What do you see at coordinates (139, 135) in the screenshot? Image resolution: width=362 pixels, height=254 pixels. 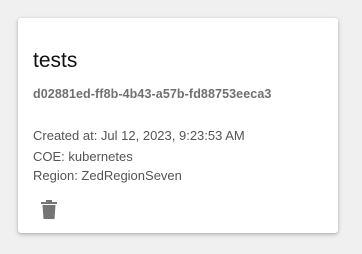 I see `created-at-text: Created at: Jul 12, 2023, 9:23:53 AM` at bounding box center [139, 135].